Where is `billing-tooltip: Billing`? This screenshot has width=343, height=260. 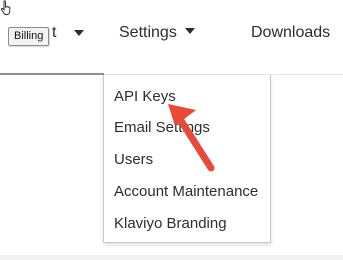
billing-tooltip: Billing is located at coordinates (29, 36).